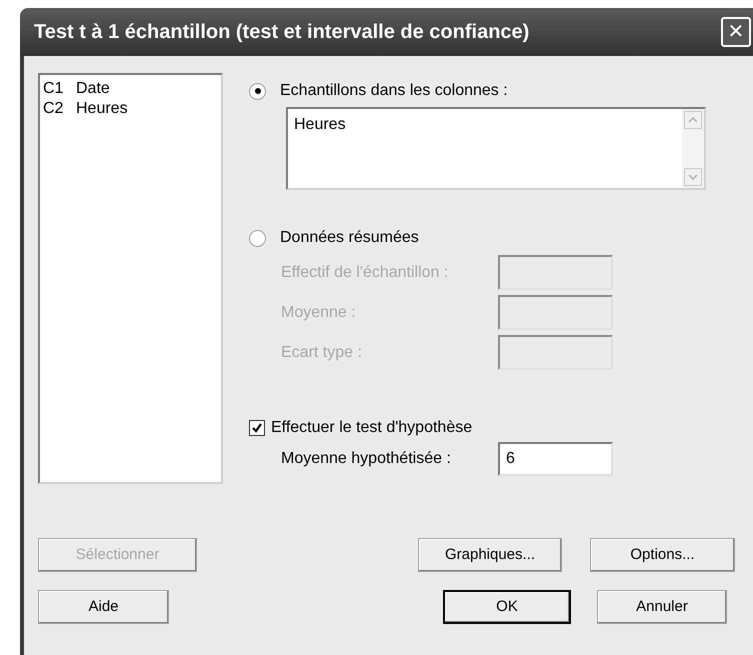  What do you see at coordinates (320, 125) in the screenshot?
I see `field-value: Heures` at bounding box center [320, 125].